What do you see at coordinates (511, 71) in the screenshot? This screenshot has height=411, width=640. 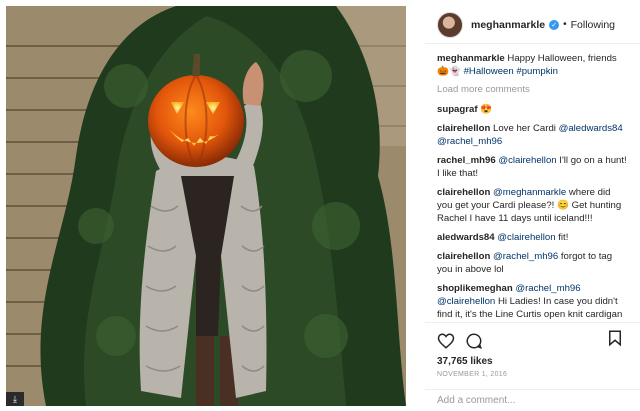 I see `caption-hashtags: #Halloween #pumpkin` at bounding box center [511, 71].